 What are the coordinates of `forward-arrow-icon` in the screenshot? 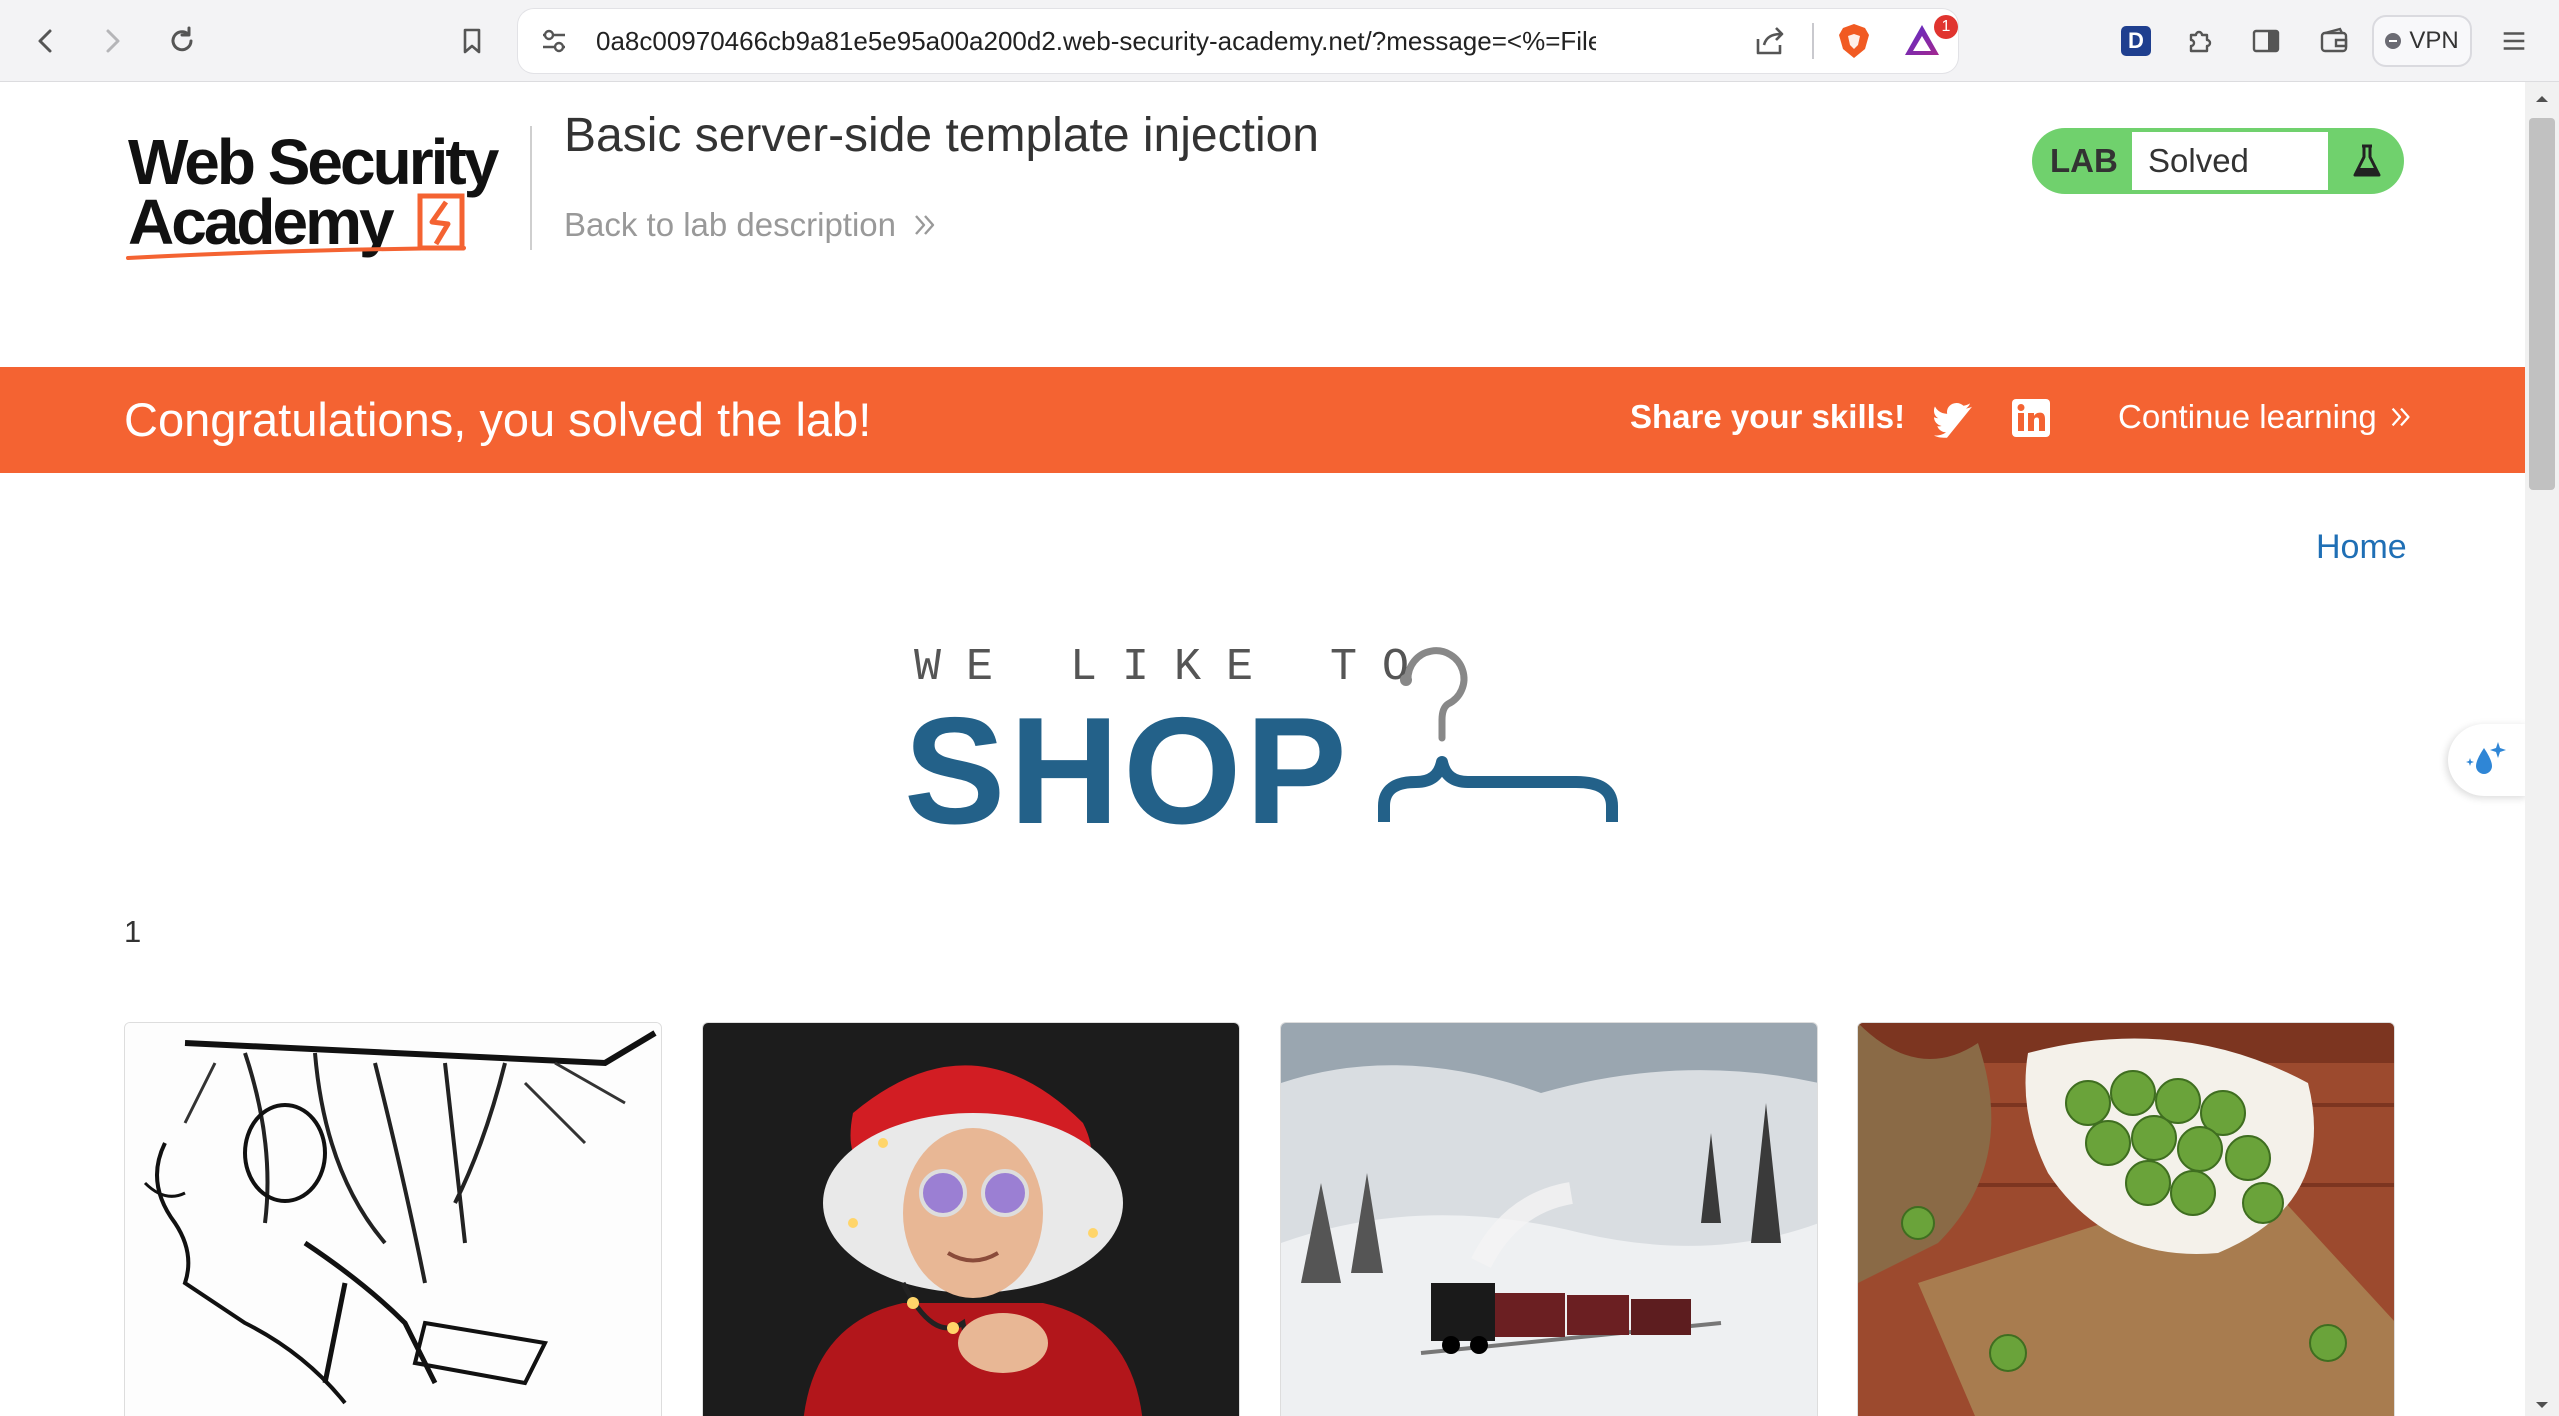 It's located at (112, 41).